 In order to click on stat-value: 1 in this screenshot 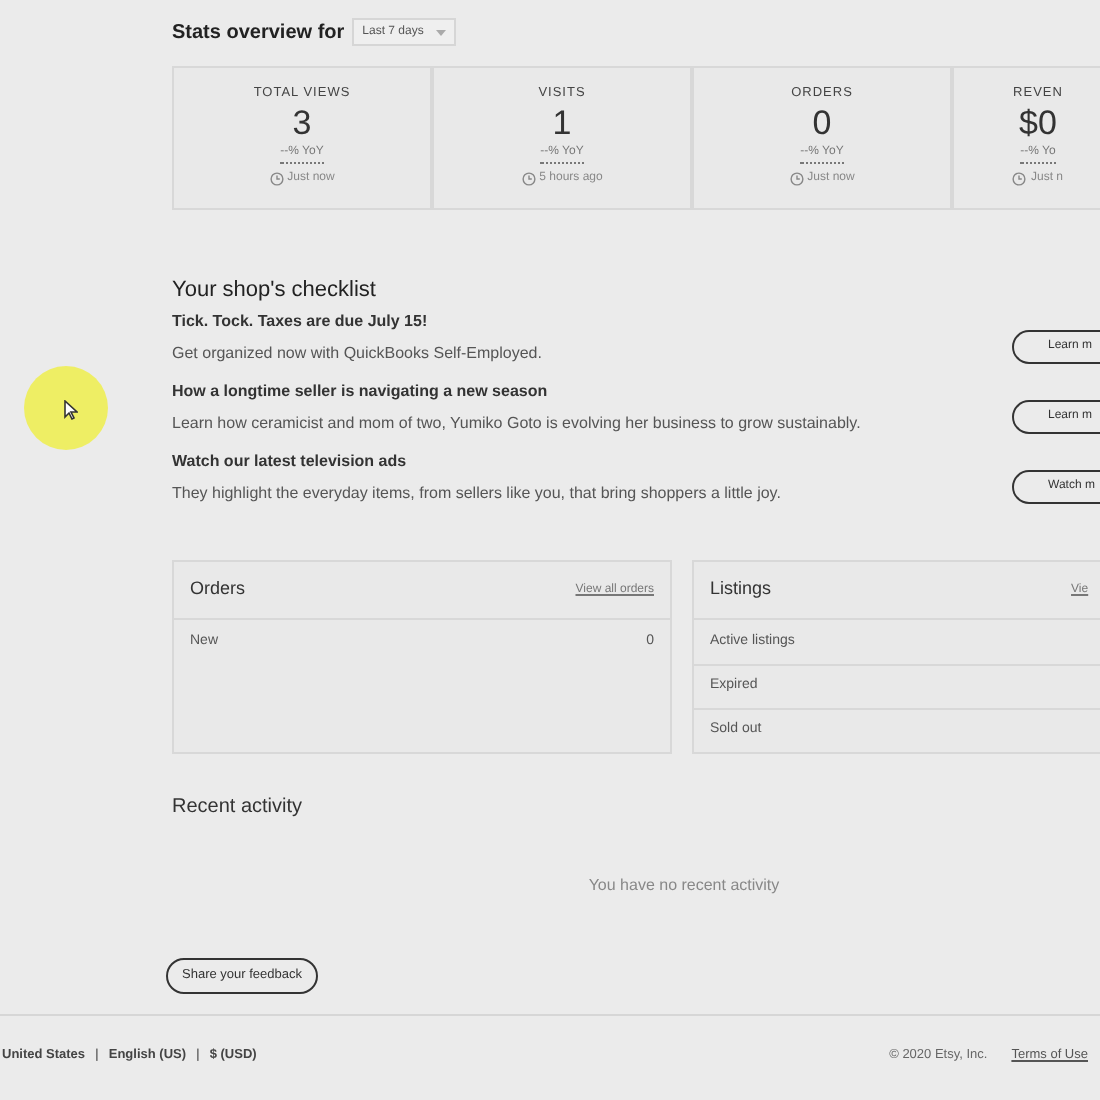, I will do `click(562, 122)`.